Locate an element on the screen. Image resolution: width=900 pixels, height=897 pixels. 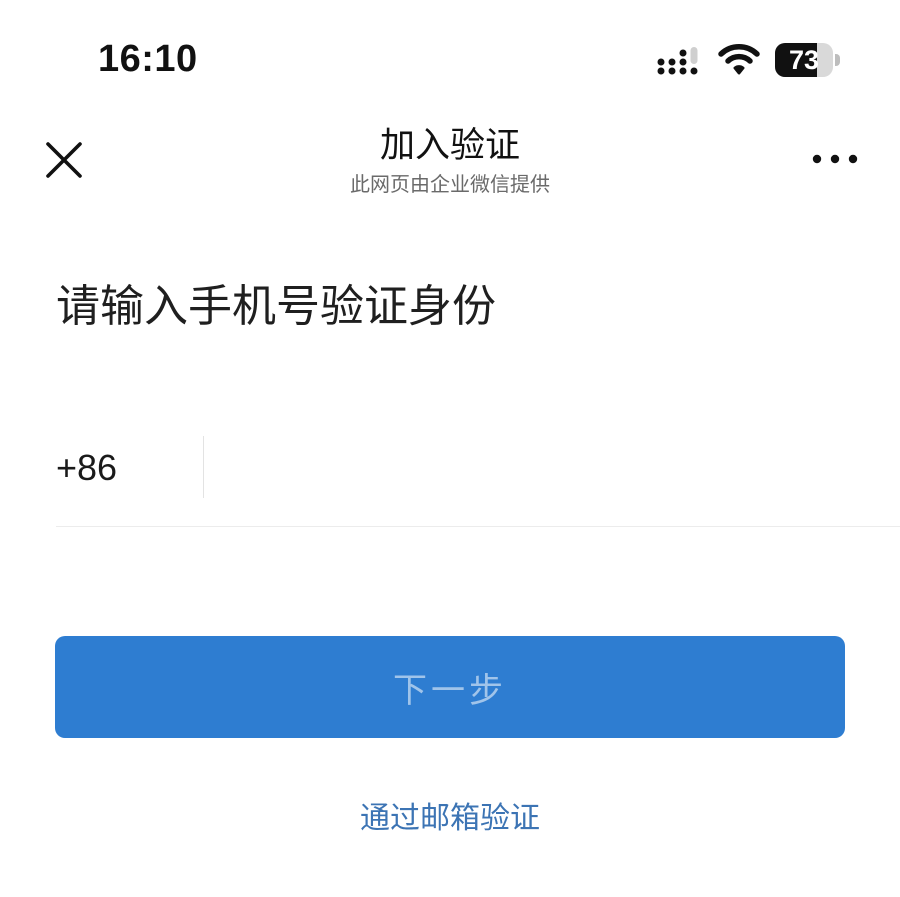
battery-cap is located at coordinates (837, 60).